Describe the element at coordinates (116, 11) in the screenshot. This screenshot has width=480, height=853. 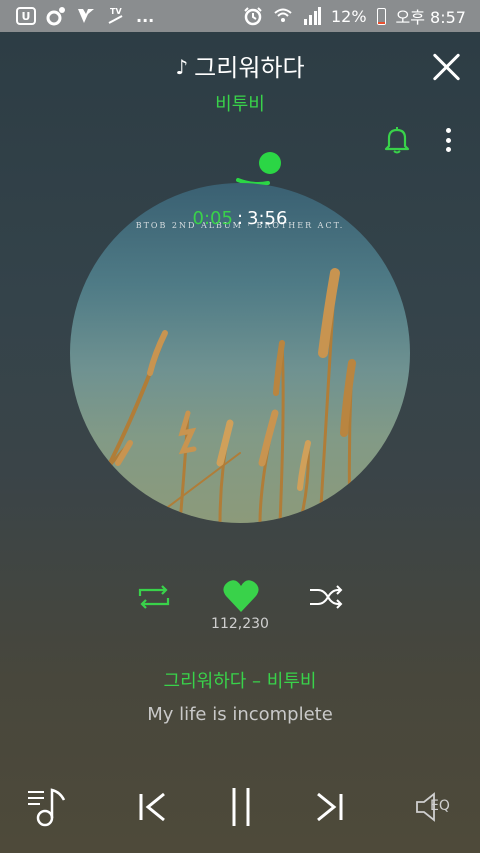
I see `svg-text: TV` at that location.